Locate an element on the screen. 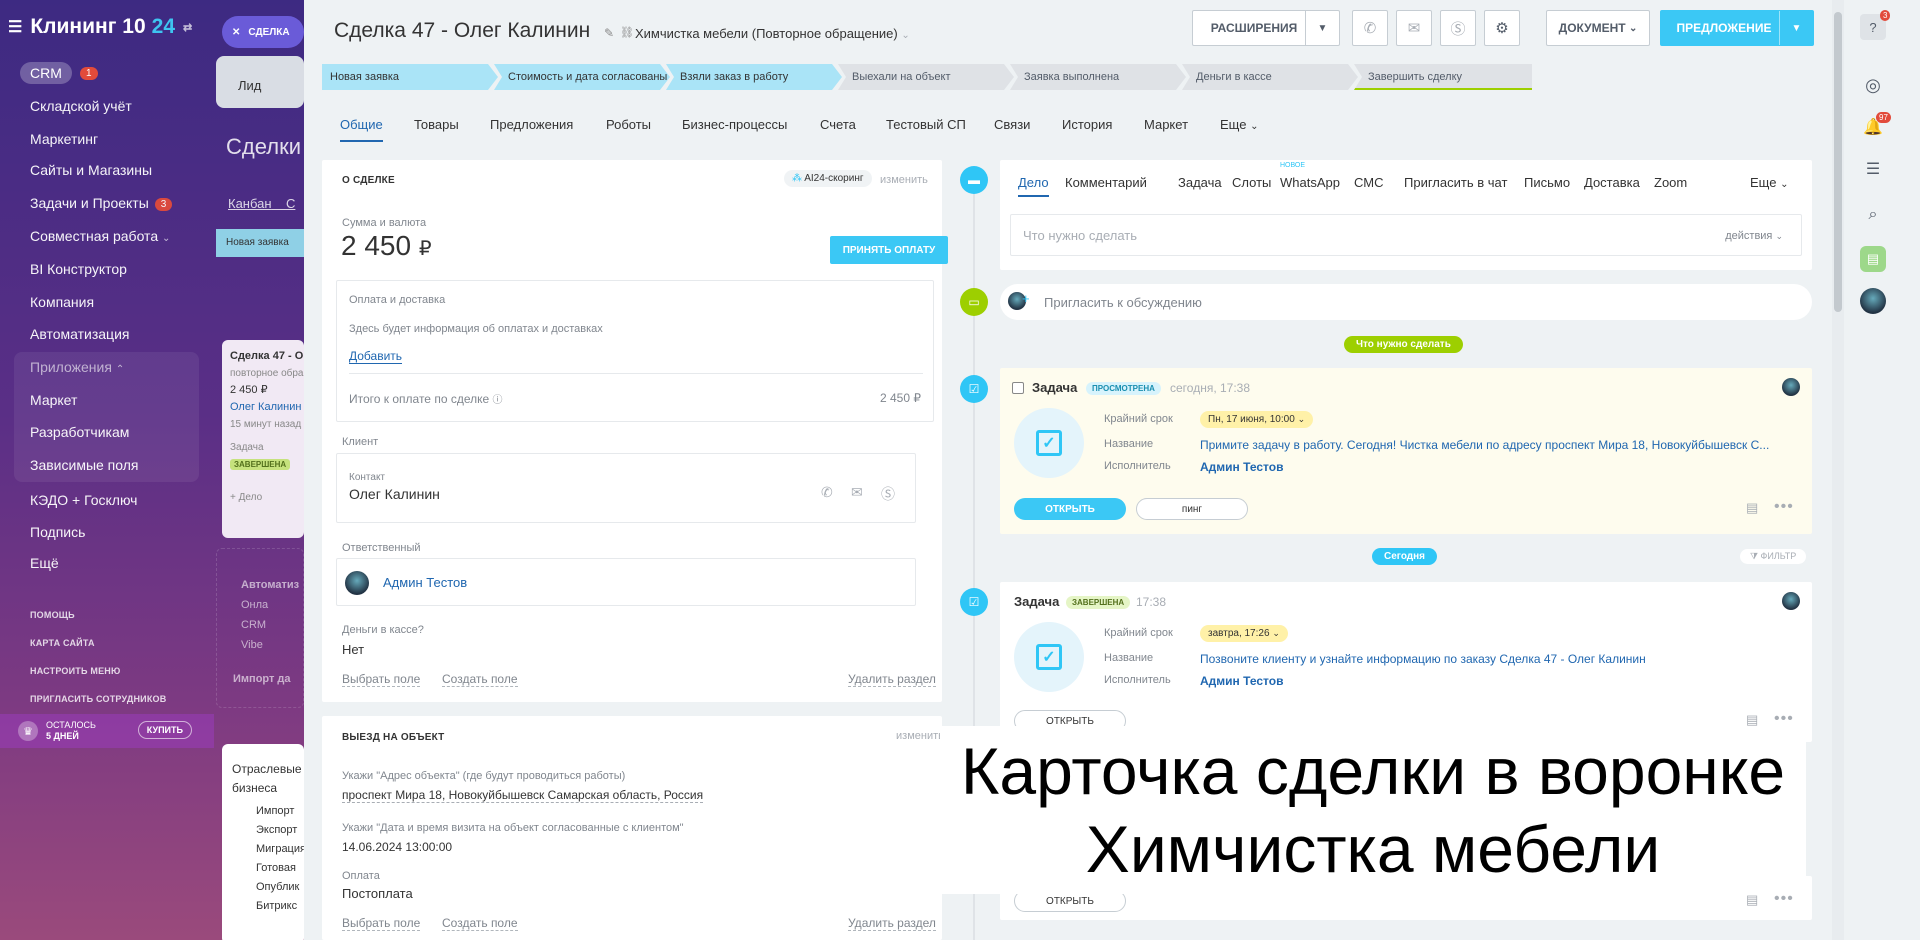  notes-icon: ▤ is located at coordinates (1873, 259).